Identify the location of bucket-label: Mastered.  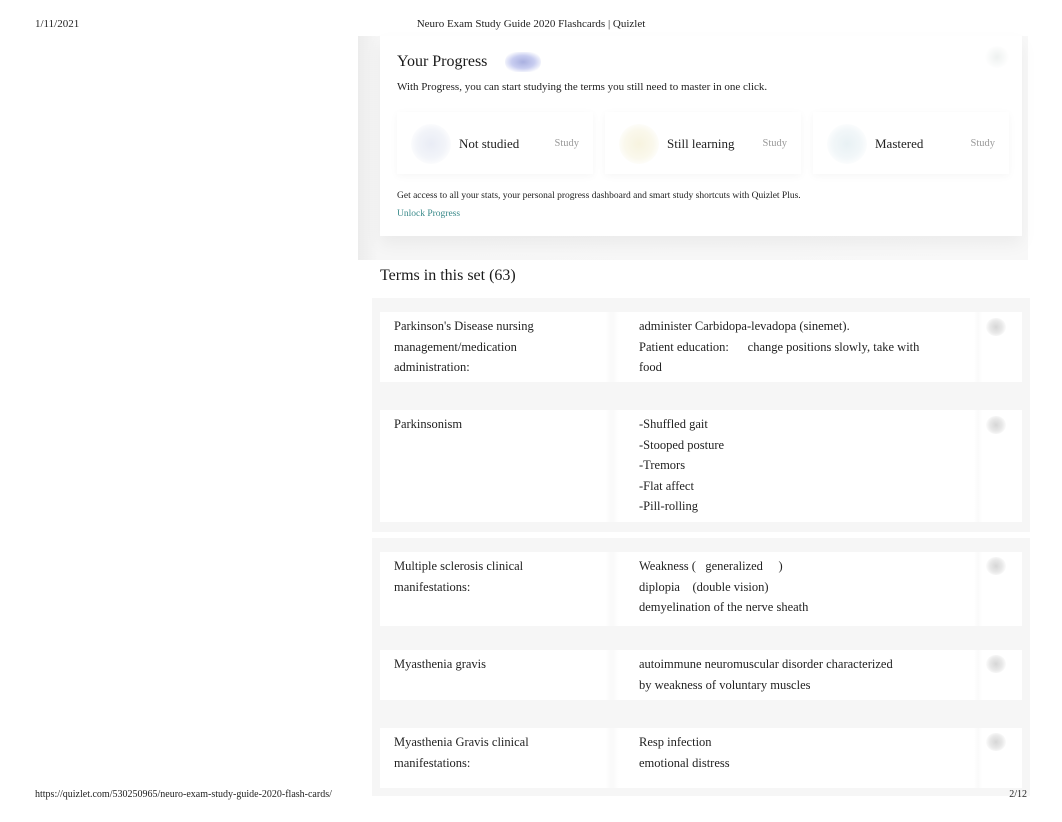
(899, 143).